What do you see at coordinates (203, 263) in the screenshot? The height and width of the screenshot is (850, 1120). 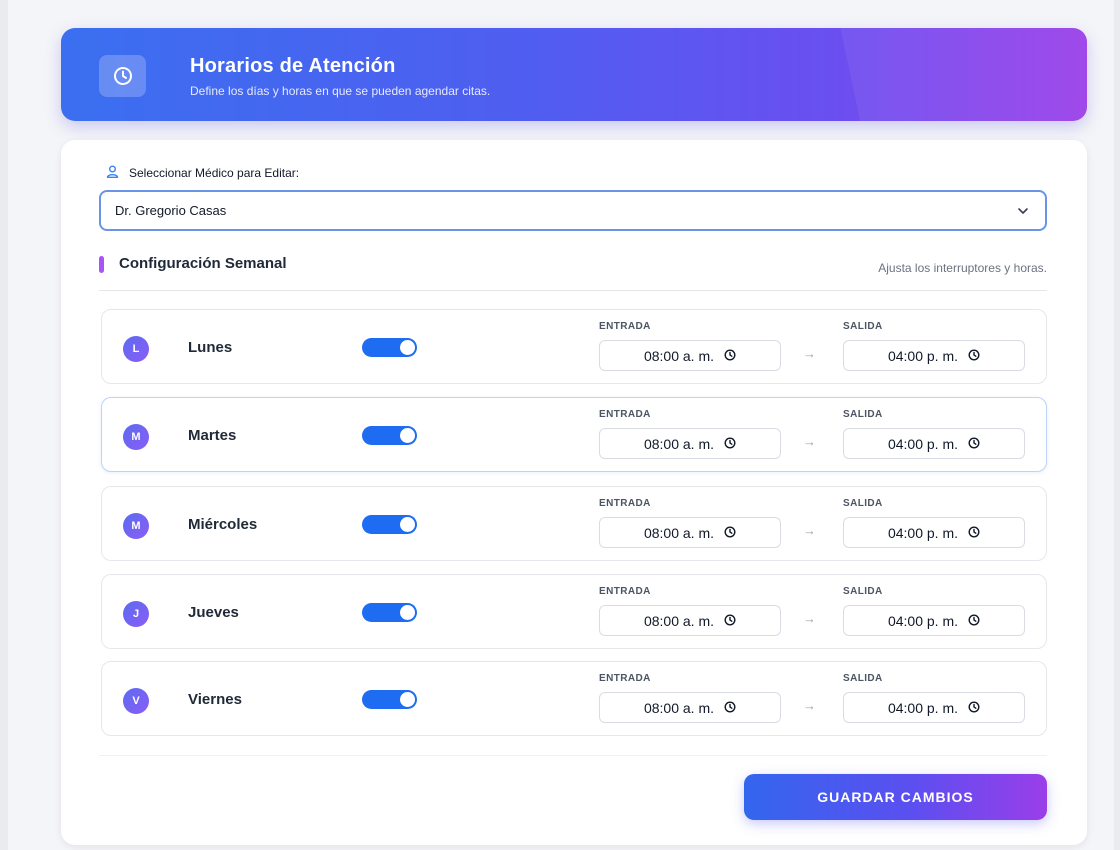 I see `section-title: Configuración Semanal` at bounding box center [203, 263].